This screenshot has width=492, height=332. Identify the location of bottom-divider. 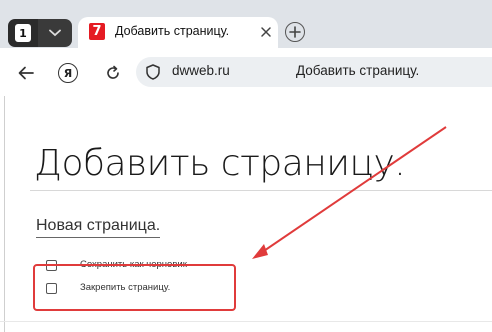
(246, 321).